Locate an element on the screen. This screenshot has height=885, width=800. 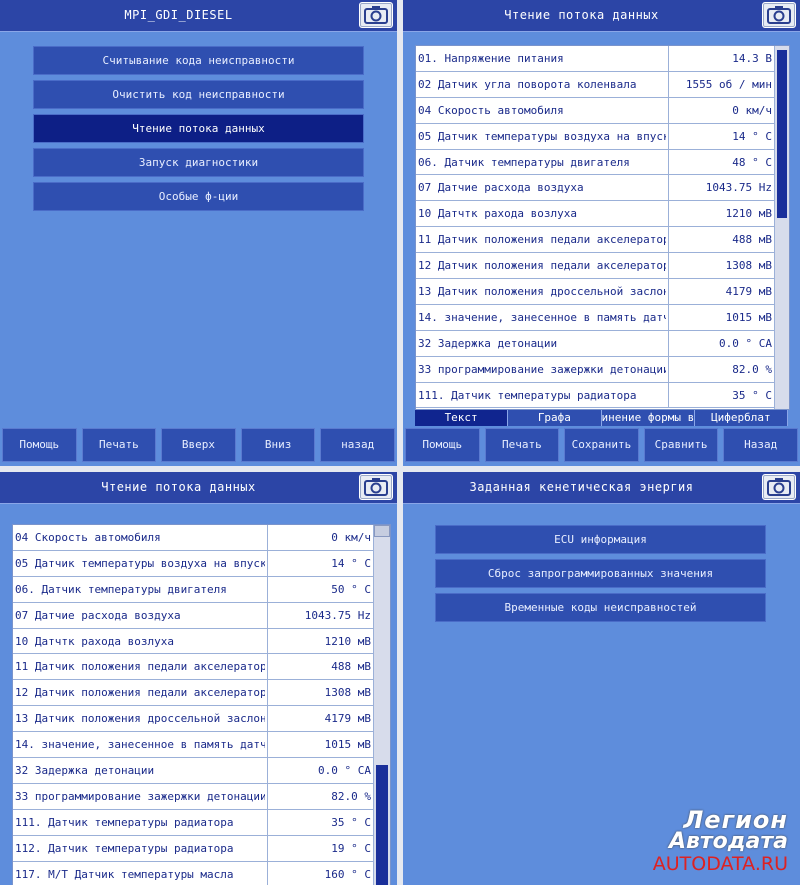
table-row: 01. Напряжение питания 14.3 В is located at coordinates (602, 59).